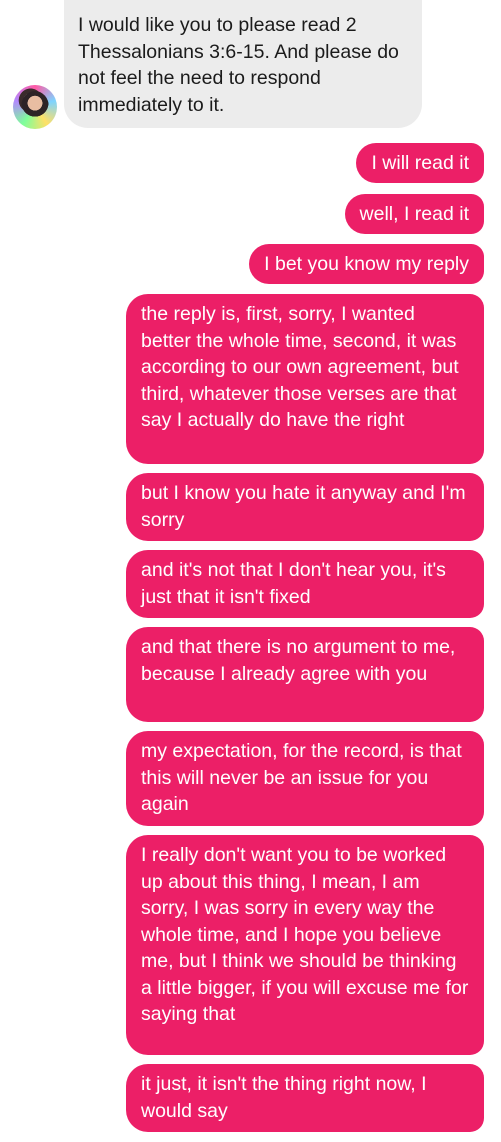  I want to click on message-text: I bet you know my reply, so click(366, 264).